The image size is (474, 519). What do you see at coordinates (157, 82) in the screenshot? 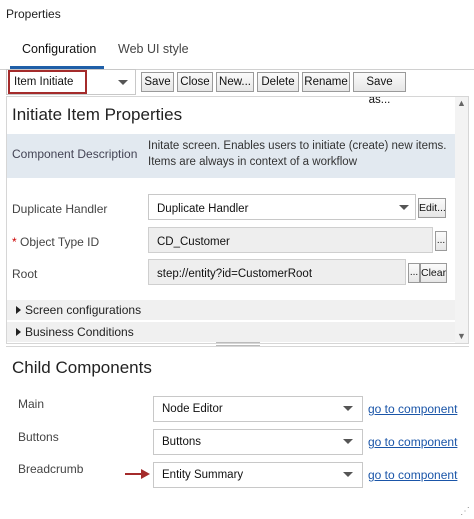
I see `save-button: Save` at bounding box center [157, 82].